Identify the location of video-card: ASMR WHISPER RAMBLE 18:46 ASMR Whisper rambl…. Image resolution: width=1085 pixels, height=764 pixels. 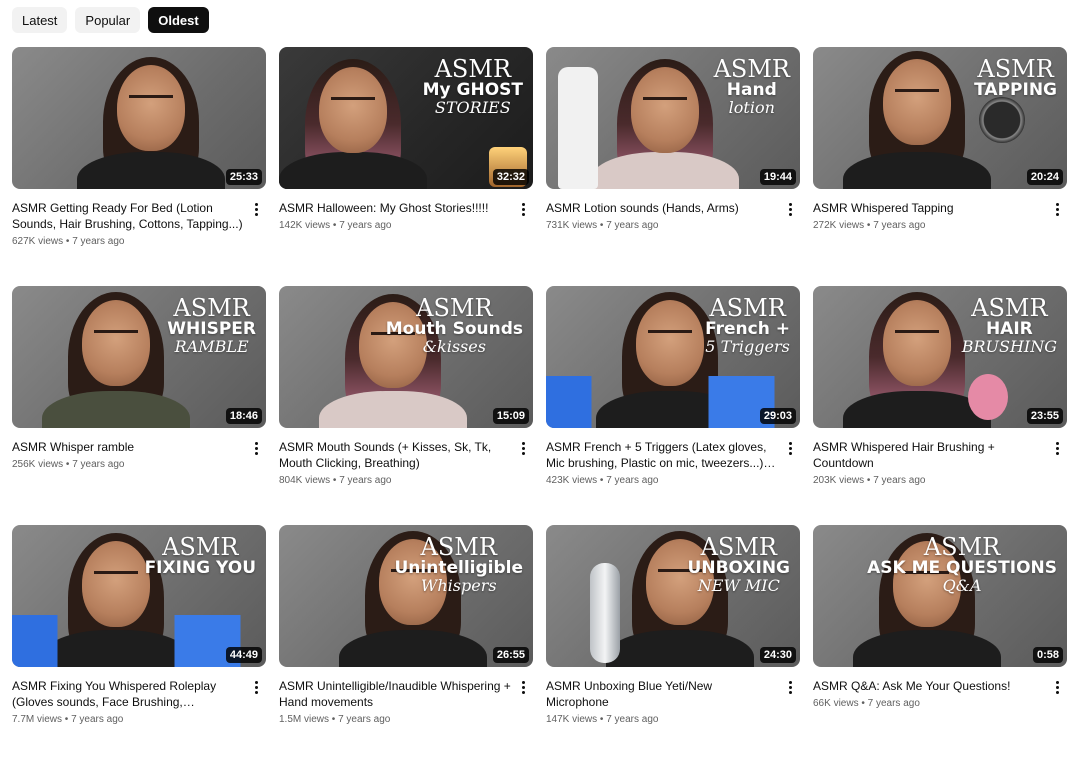
(139, 405).